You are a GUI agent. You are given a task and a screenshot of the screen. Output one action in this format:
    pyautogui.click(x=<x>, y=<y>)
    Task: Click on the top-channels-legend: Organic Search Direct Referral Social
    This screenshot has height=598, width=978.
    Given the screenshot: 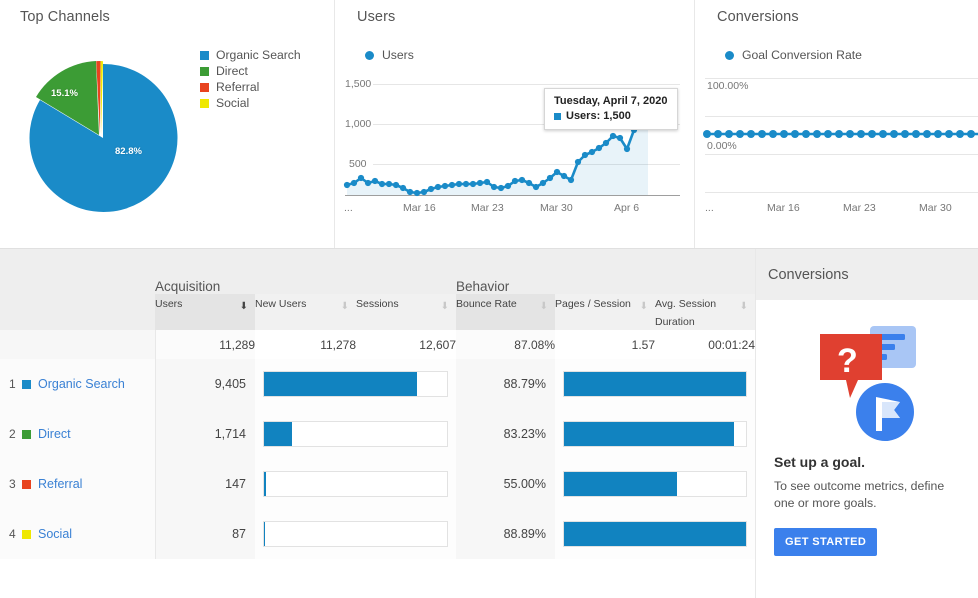 What is the action you would take?
    pyautogui.click(x=250, y=80)
    